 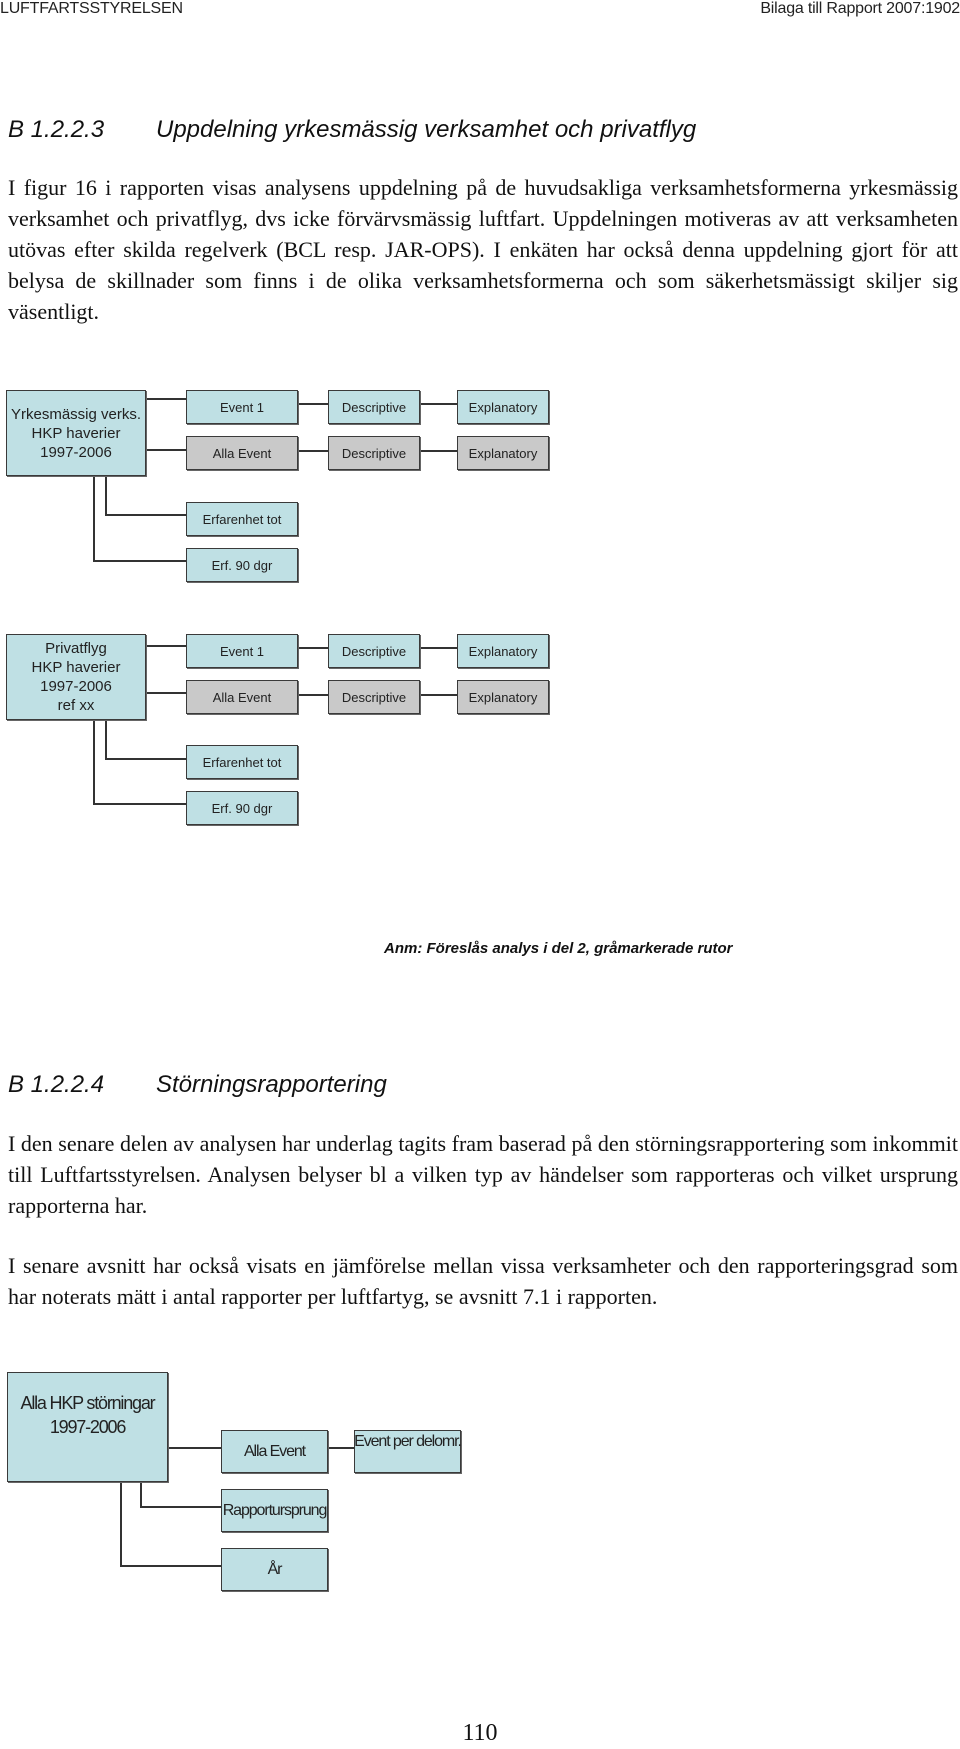 What do you see at coordinates (76, 414) in the screenshot?
I see `root-label-line: Yrkesmässig verks.` at bounding box center [76, 414].